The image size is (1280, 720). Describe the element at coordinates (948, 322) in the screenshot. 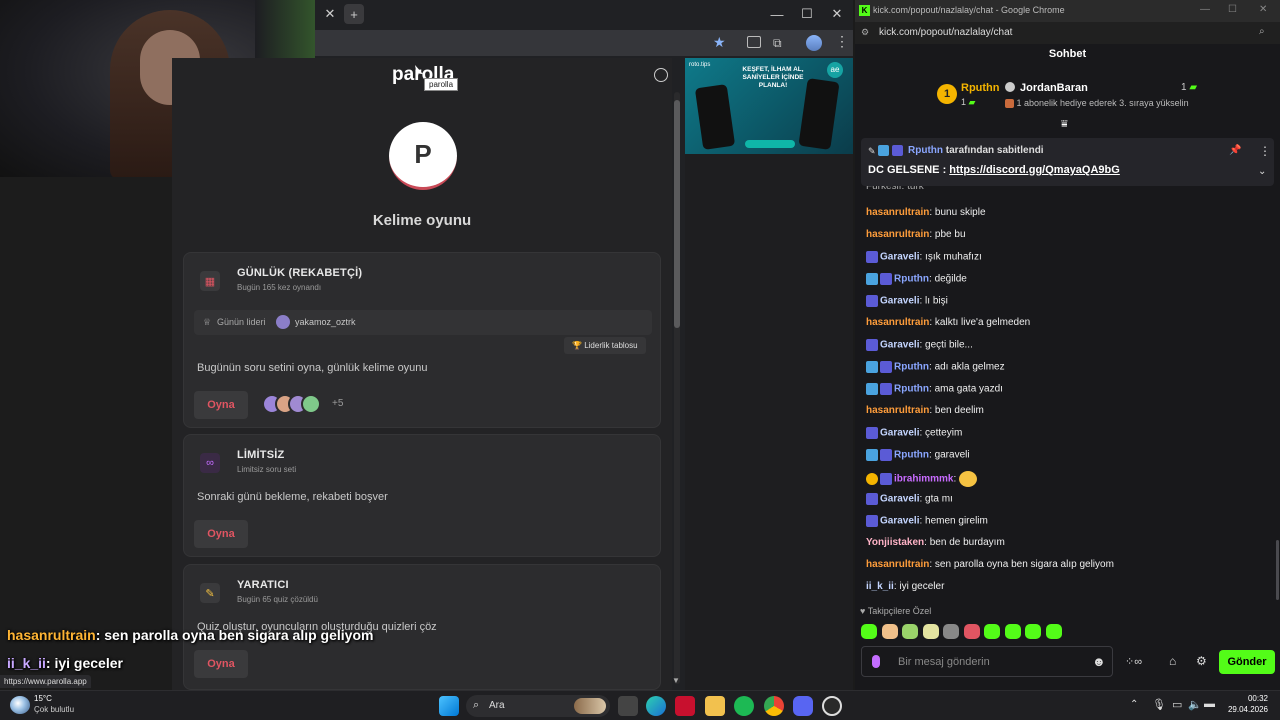

I see `chat-message: hasanrultrain: kalktı live'a gelmeden` at that location.